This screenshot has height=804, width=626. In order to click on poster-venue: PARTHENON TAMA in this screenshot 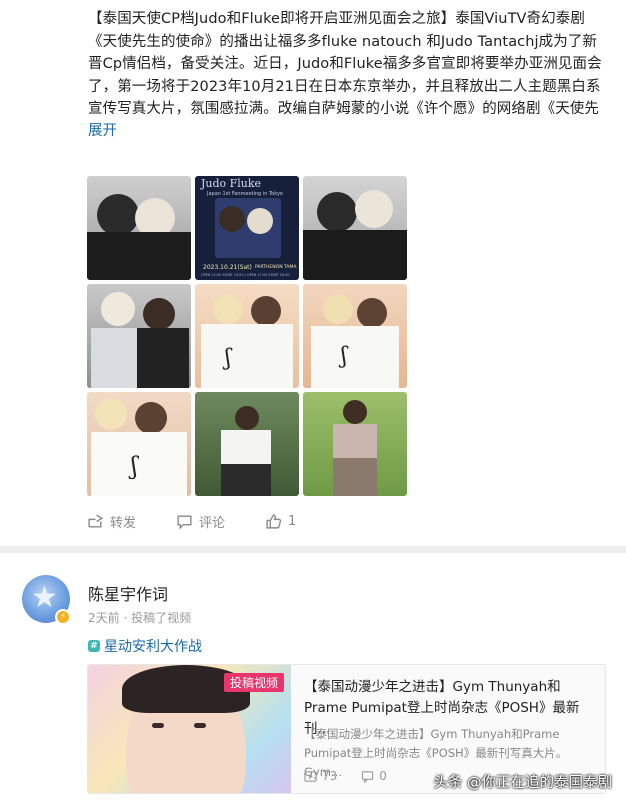, I will do `click(276, 267)`.